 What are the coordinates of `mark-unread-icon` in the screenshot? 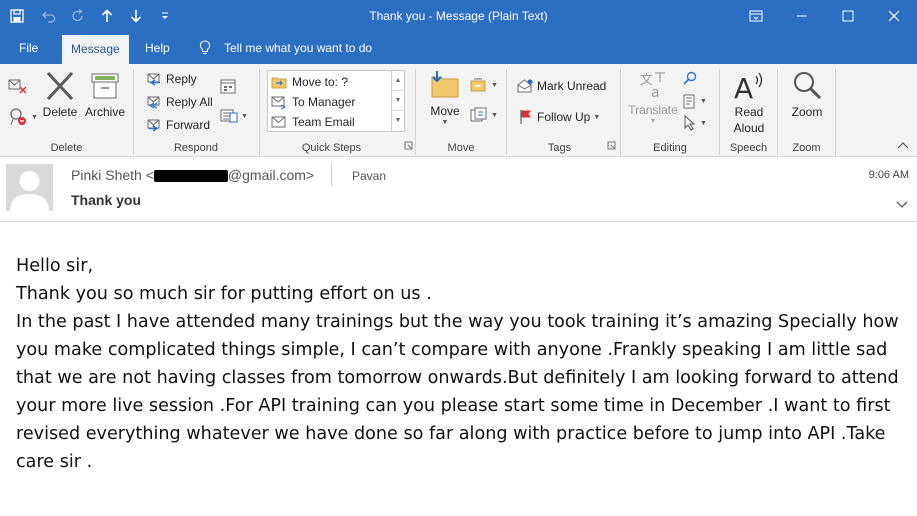 It's located at (525, 86).